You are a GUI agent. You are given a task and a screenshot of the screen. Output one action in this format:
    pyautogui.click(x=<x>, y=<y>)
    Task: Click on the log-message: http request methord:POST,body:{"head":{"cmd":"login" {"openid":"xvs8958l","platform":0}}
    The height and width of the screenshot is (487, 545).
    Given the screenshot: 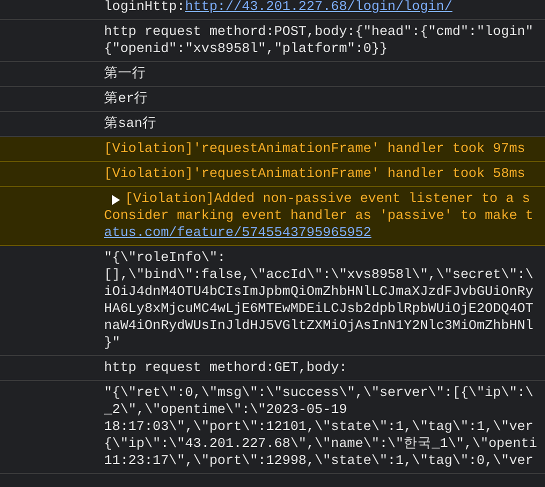 What is the action you would take?
    pyautogui.click(x=319, y=41)
    